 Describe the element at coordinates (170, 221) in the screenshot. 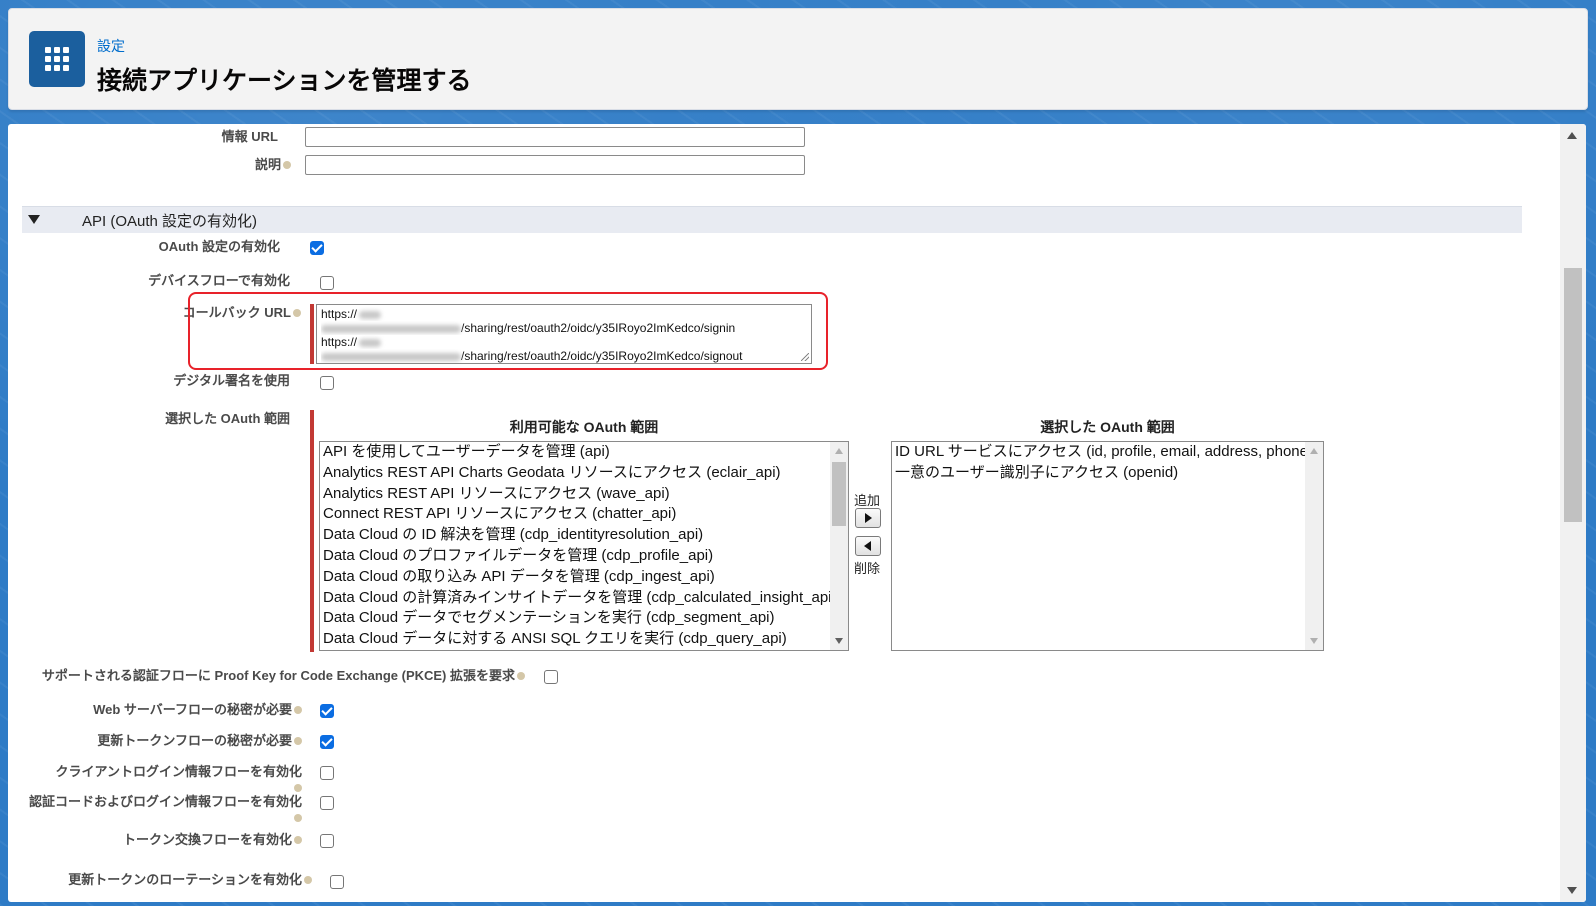

I see `section-title: API (OAuth 設定の有効化)` at that location.